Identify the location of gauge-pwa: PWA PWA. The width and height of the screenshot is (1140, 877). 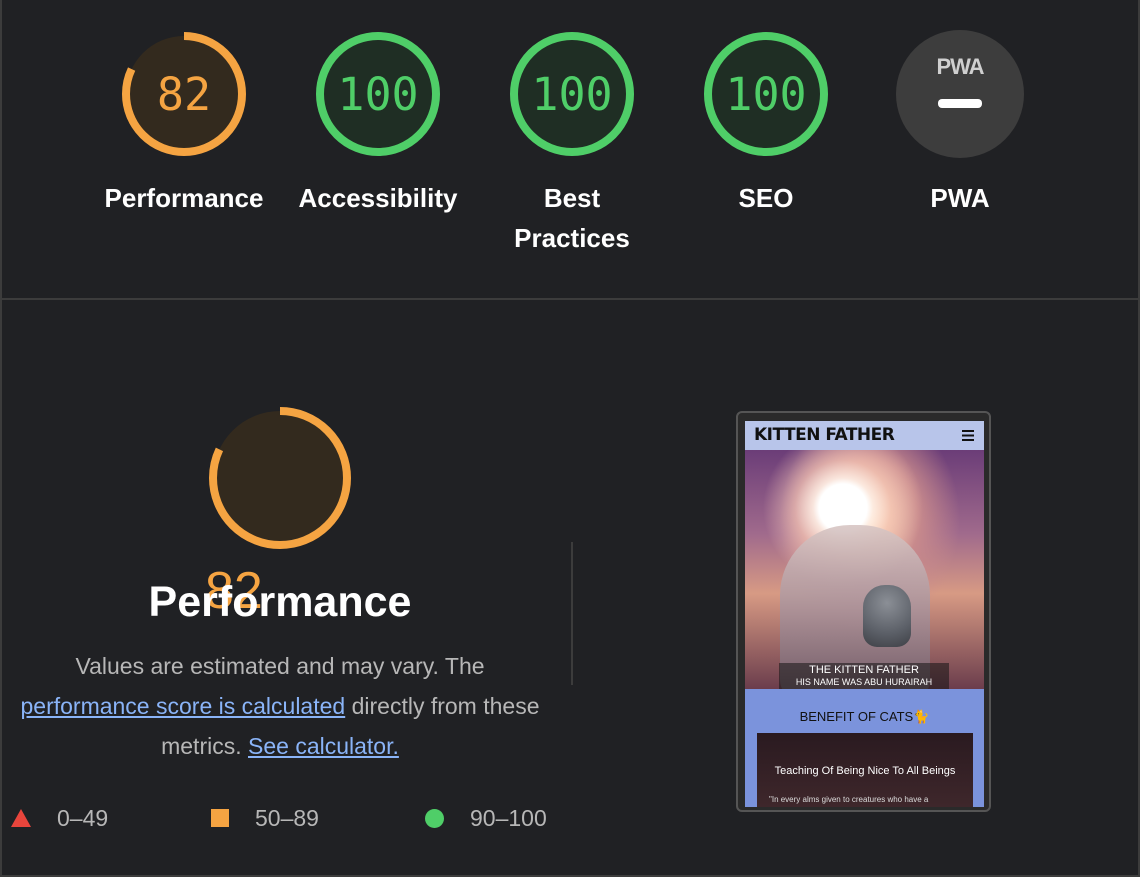
(960, 115).